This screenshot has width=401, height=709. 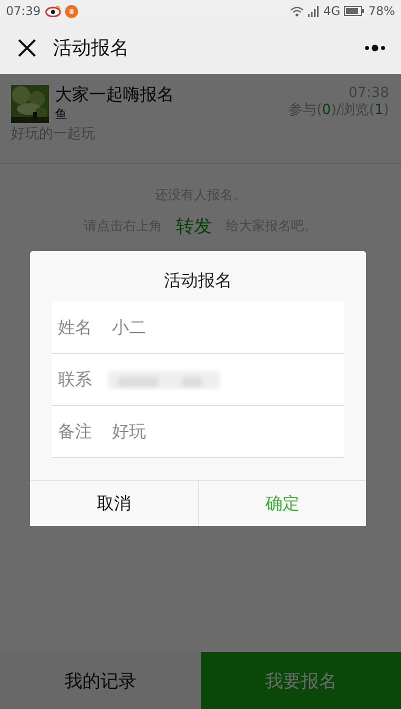 What do you see at coordinates (27, 48) in the screenshot?
I see `close-icon` at bounding box center [27, 48].